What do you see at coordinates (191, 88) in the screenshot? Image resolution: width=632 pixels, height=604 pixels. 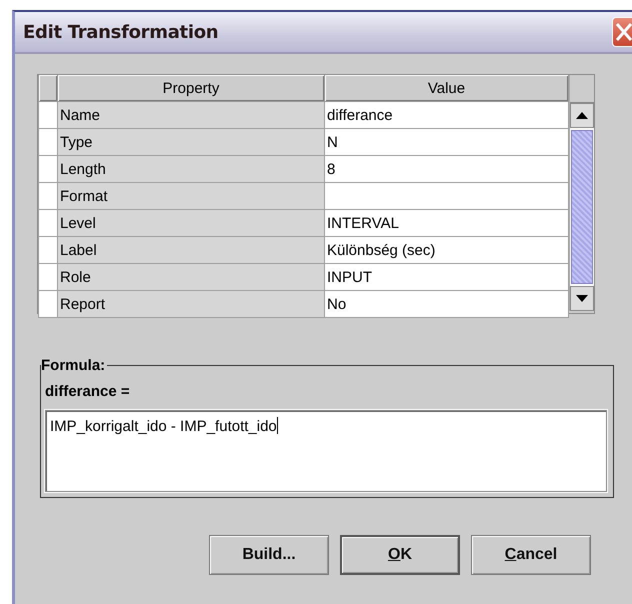 I see `column-header: Property` at bounding box center [191, 88].